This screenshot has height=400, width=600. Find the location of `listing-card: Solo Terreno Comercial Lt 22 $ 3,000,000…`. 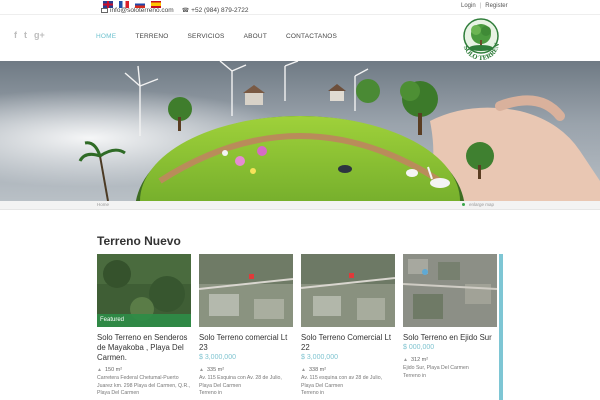

listing-card: Solo Terreno Comercial Lt 22 $ 3,000,000… is located at coordinates (348, 326).